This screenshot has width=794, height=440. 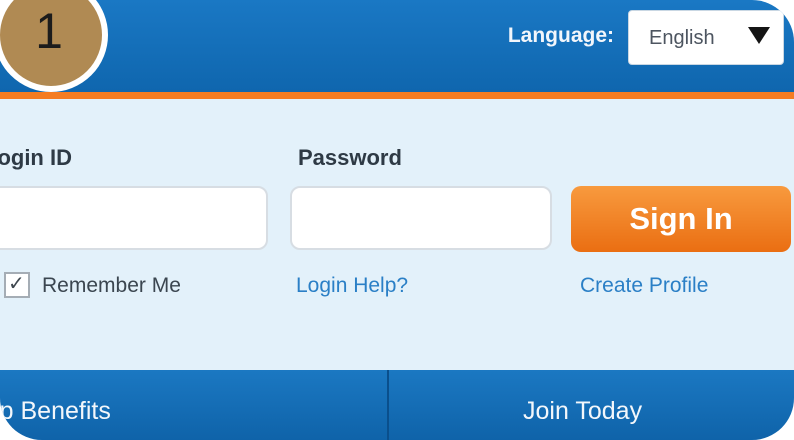 What do you see at coordinates (49, 31) in the screenshot?
I see `step-number: 1` at bounding box center [49, 31].